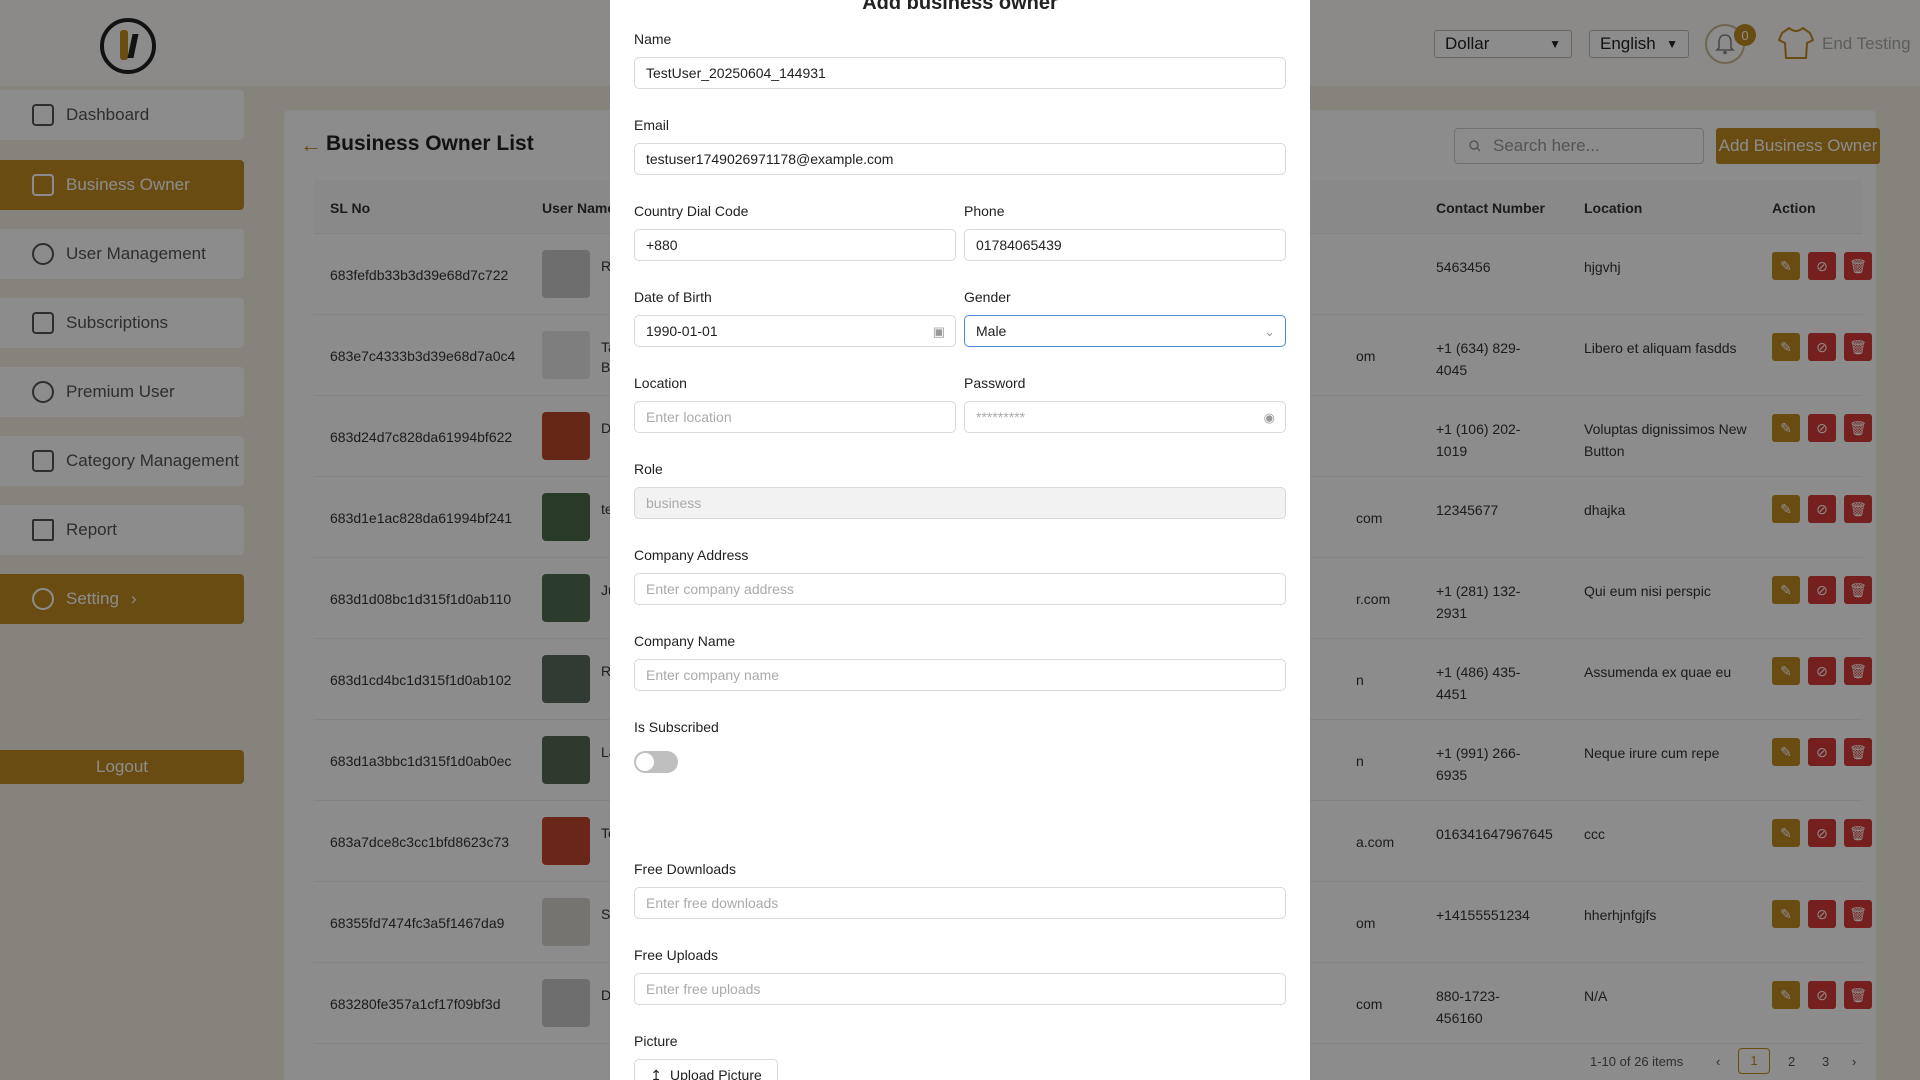 This screenshot has height=1080, width=1920. What do you see at coordinates (960, 903) in the screenshot?
I see `free-downloads-input: Enter free downloads` at bounding box center [960, 903].